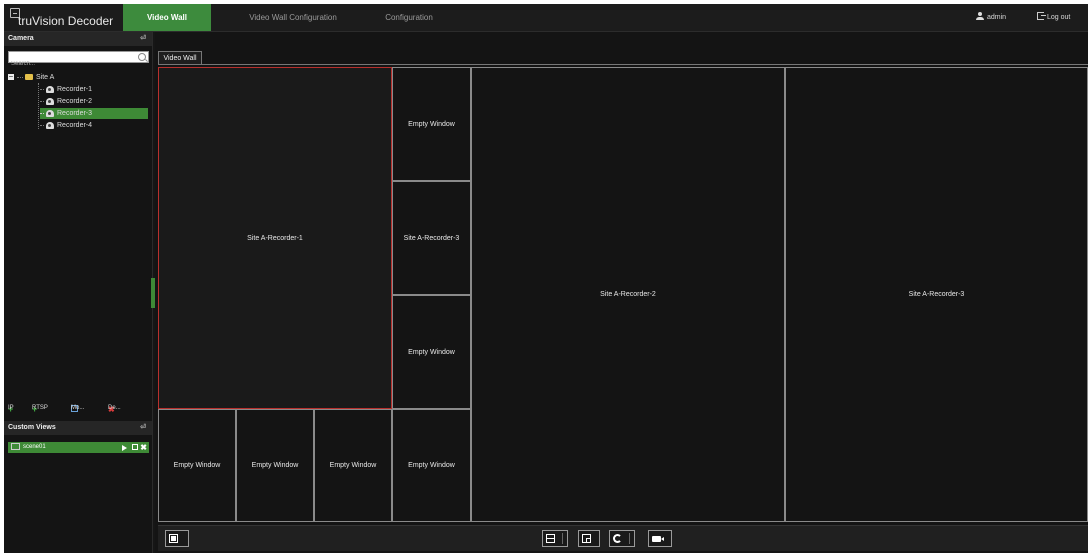 Image resolution: width=1088 pixels, height=555 pixels. What do you see at coordinates (40, 408) in the screenshot?
I see `add-rtsp-label: RTSP` at bounding box center [40, 408].